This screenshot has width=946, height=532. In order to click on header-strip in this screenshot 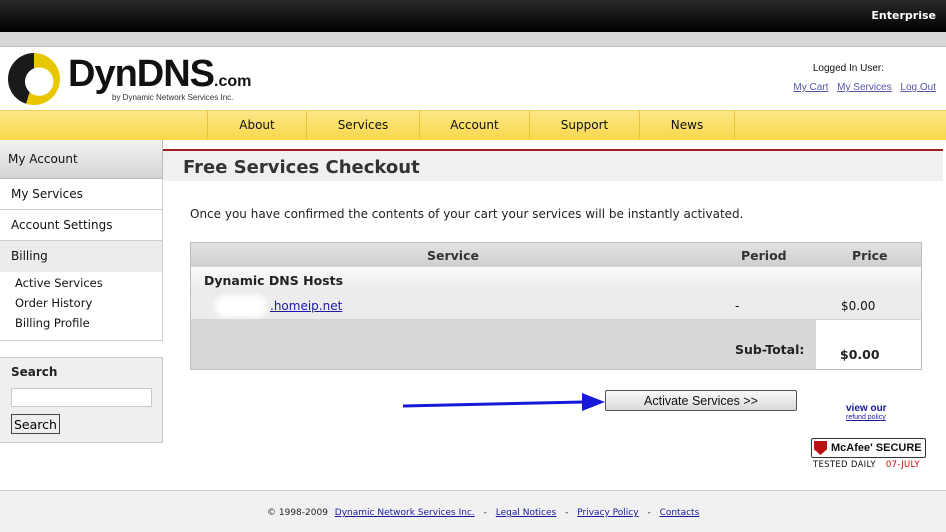, I will do `click(473, 39)`.